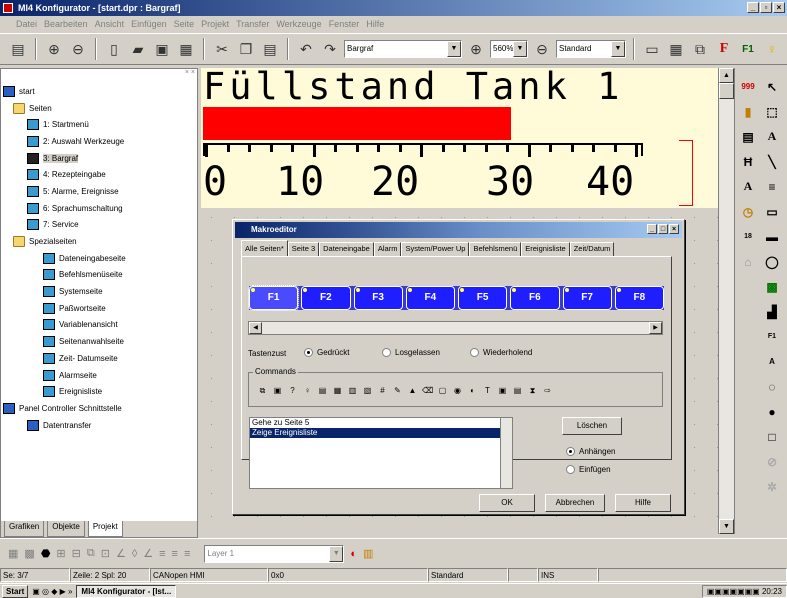 The image size is (787, 598). What do you see at coordinates (748, 161) in the screenshot?
I see `scale-icon: Ħ` at bounding box center [748, 161].